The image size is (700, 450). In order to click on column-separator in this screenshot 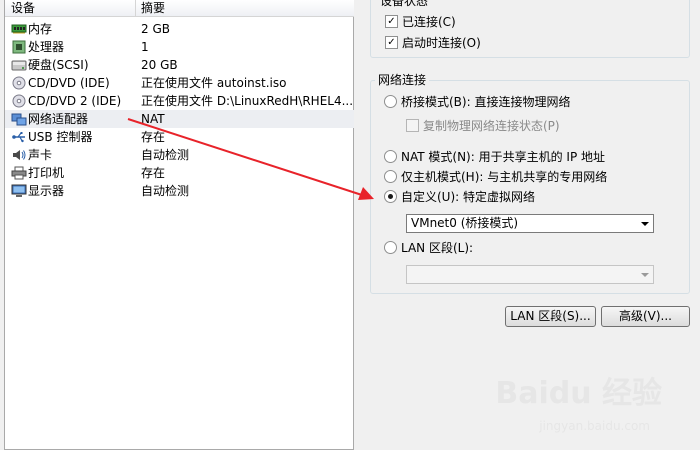, I will do `click(135, 8)`.